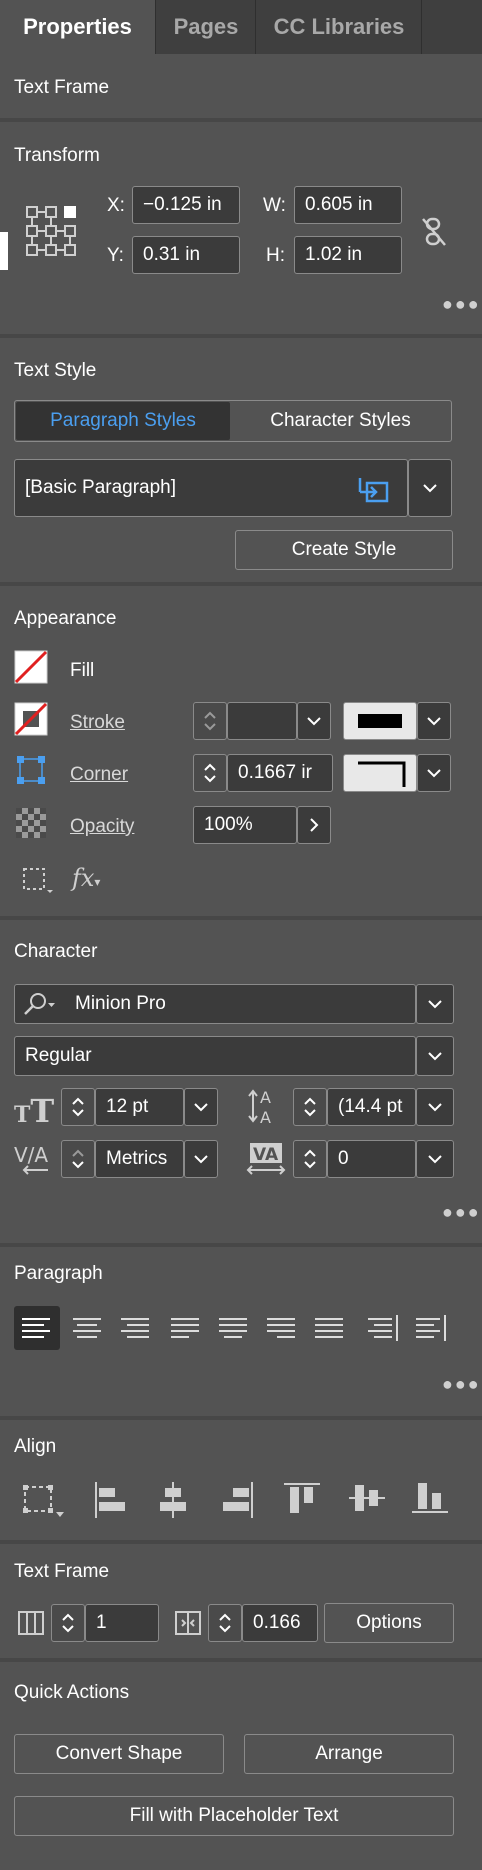 The width and height of the screenshot is (482, 1870). What do you see at coordinates (461, 1384) in the screenshot?
I see `paragraph-more-options-icon: ●●●` at bounding box center [461, 1384].